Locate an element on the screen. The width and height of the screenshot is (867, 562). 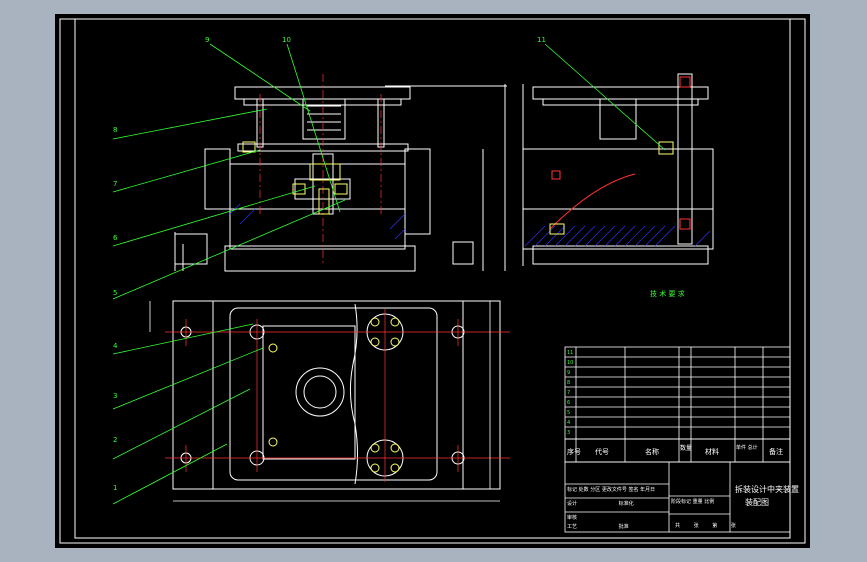
tb-row1: 标记 处数 分区 更改文件号 签名 年月日 is located at coordinates (611, 489).